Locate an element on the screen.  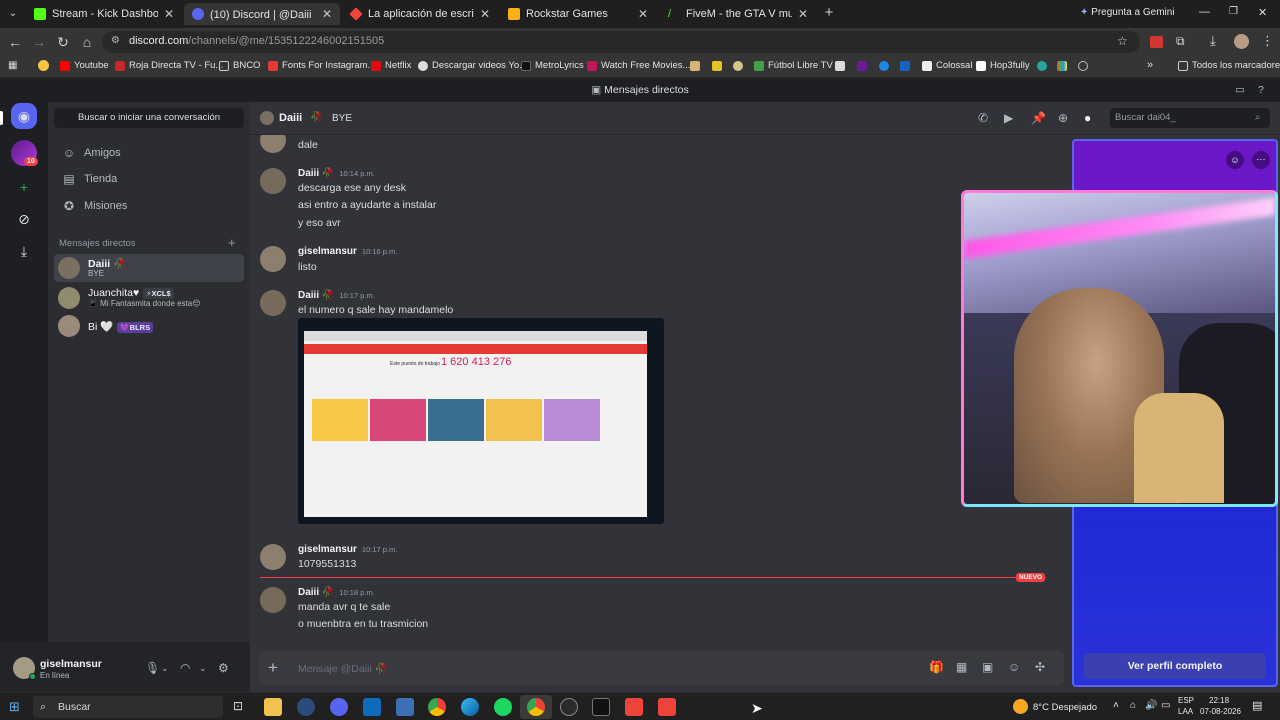
tab-rockstar: Rockstar Games ✕ is located at coordinates (578, 14).